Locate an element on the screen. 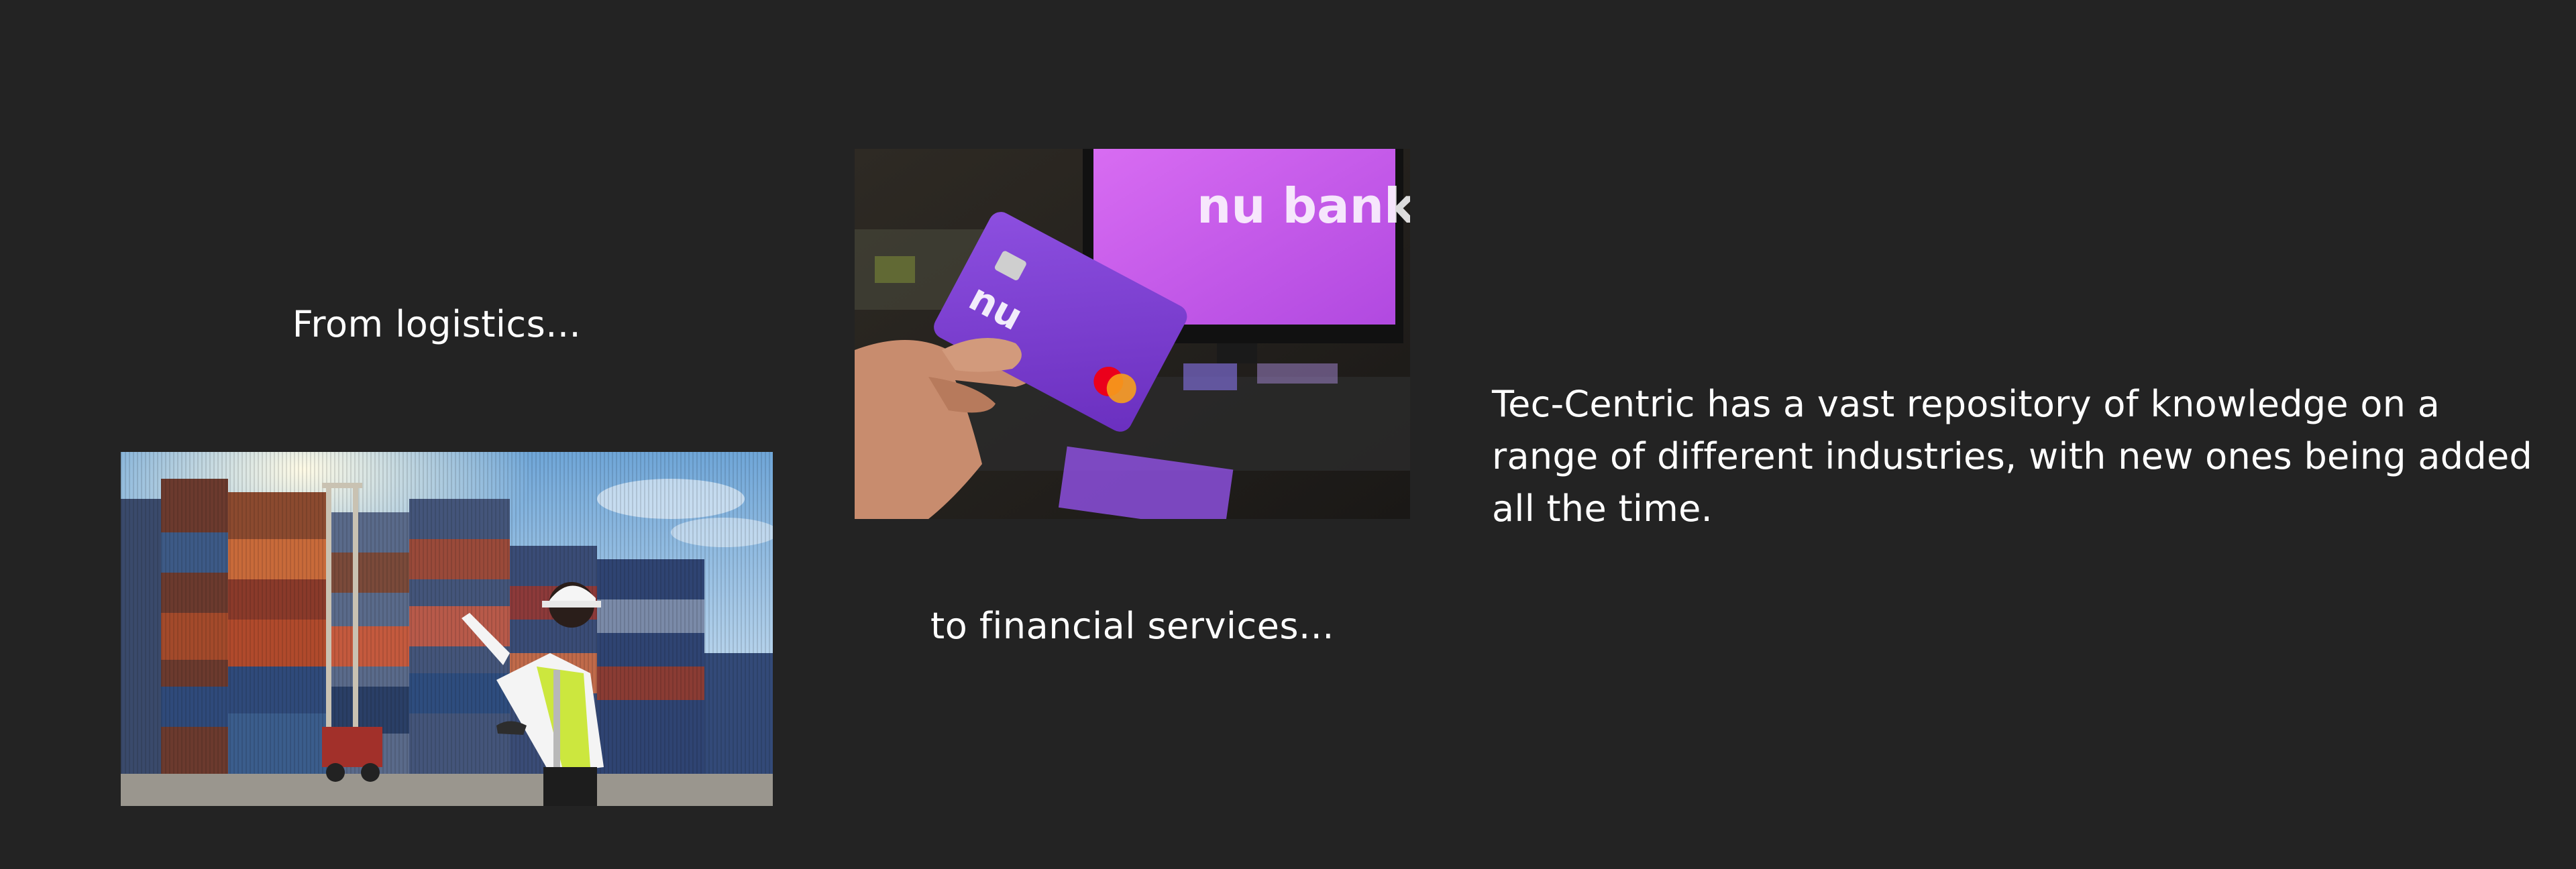 This screenshot has width=2576, height=869. financial-photo-art: nu bank nu is located at coordinates (1132, 334).